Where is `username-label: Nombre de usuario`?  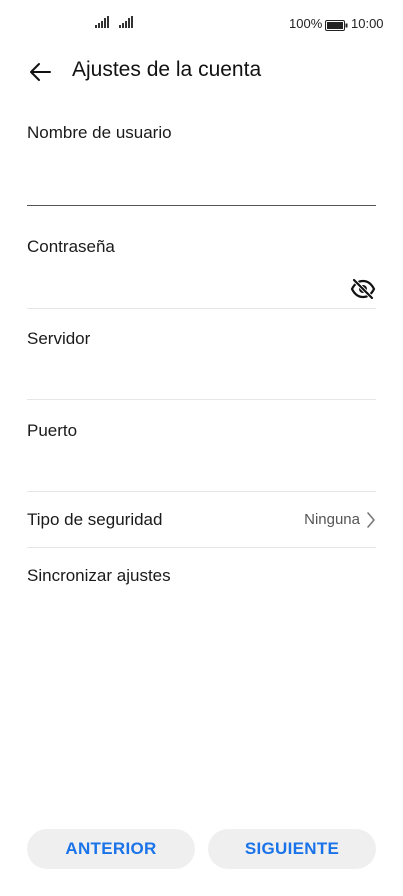 username-label: Nombre de usuario is located at coordinates (99, 132).